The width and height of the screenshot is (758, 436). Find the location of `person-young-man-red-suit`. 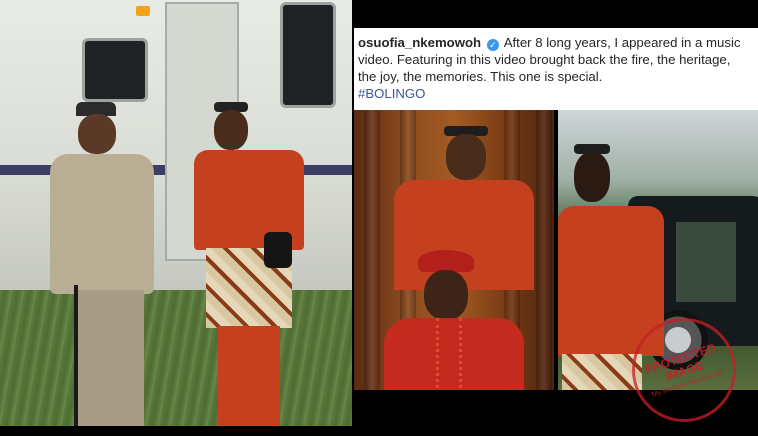

person-young-man-red-suit is located at coordinates (249, 262).